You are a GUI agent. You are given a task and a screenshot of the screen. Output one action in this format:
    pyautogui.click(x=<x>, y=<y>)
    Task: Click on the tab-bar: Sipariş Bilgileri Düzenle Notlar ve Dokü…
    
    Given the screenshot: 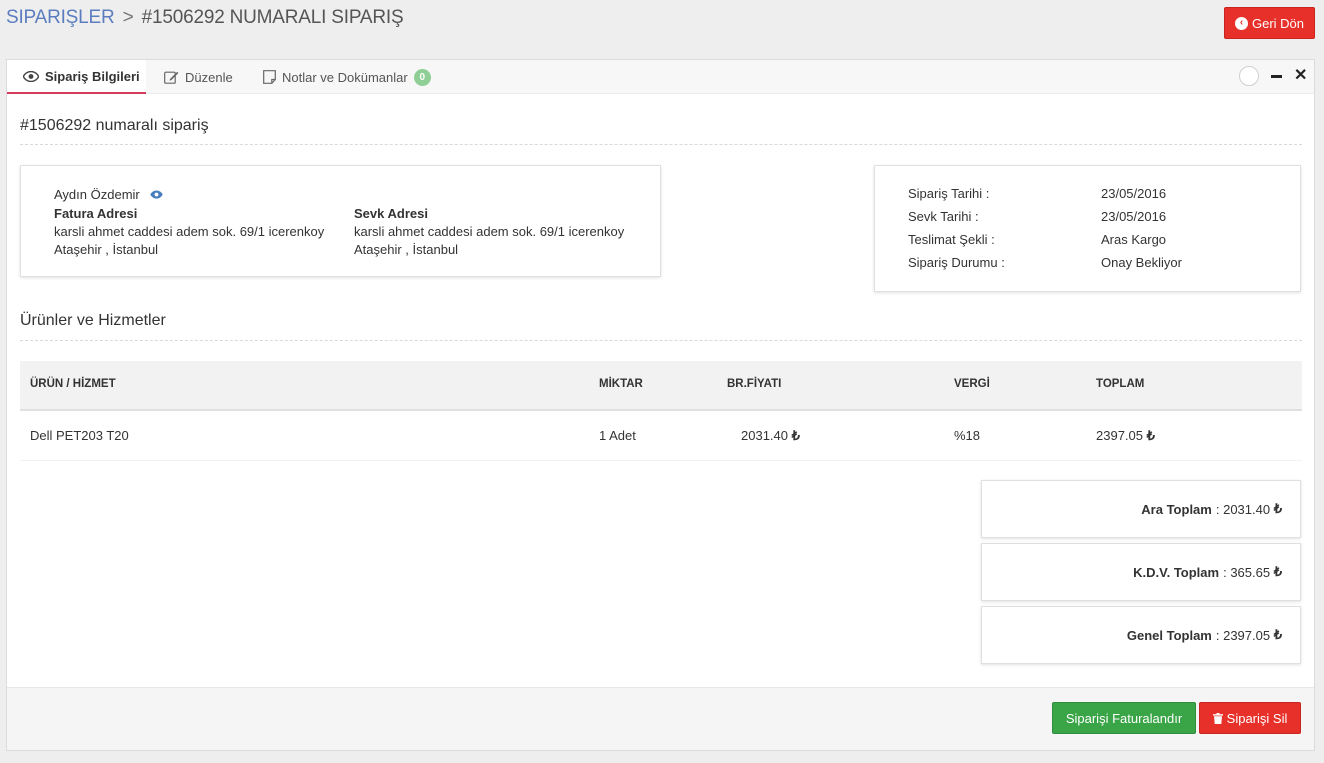 What is the action you would take?
    pyautogui.click(x=660, y=77)
    